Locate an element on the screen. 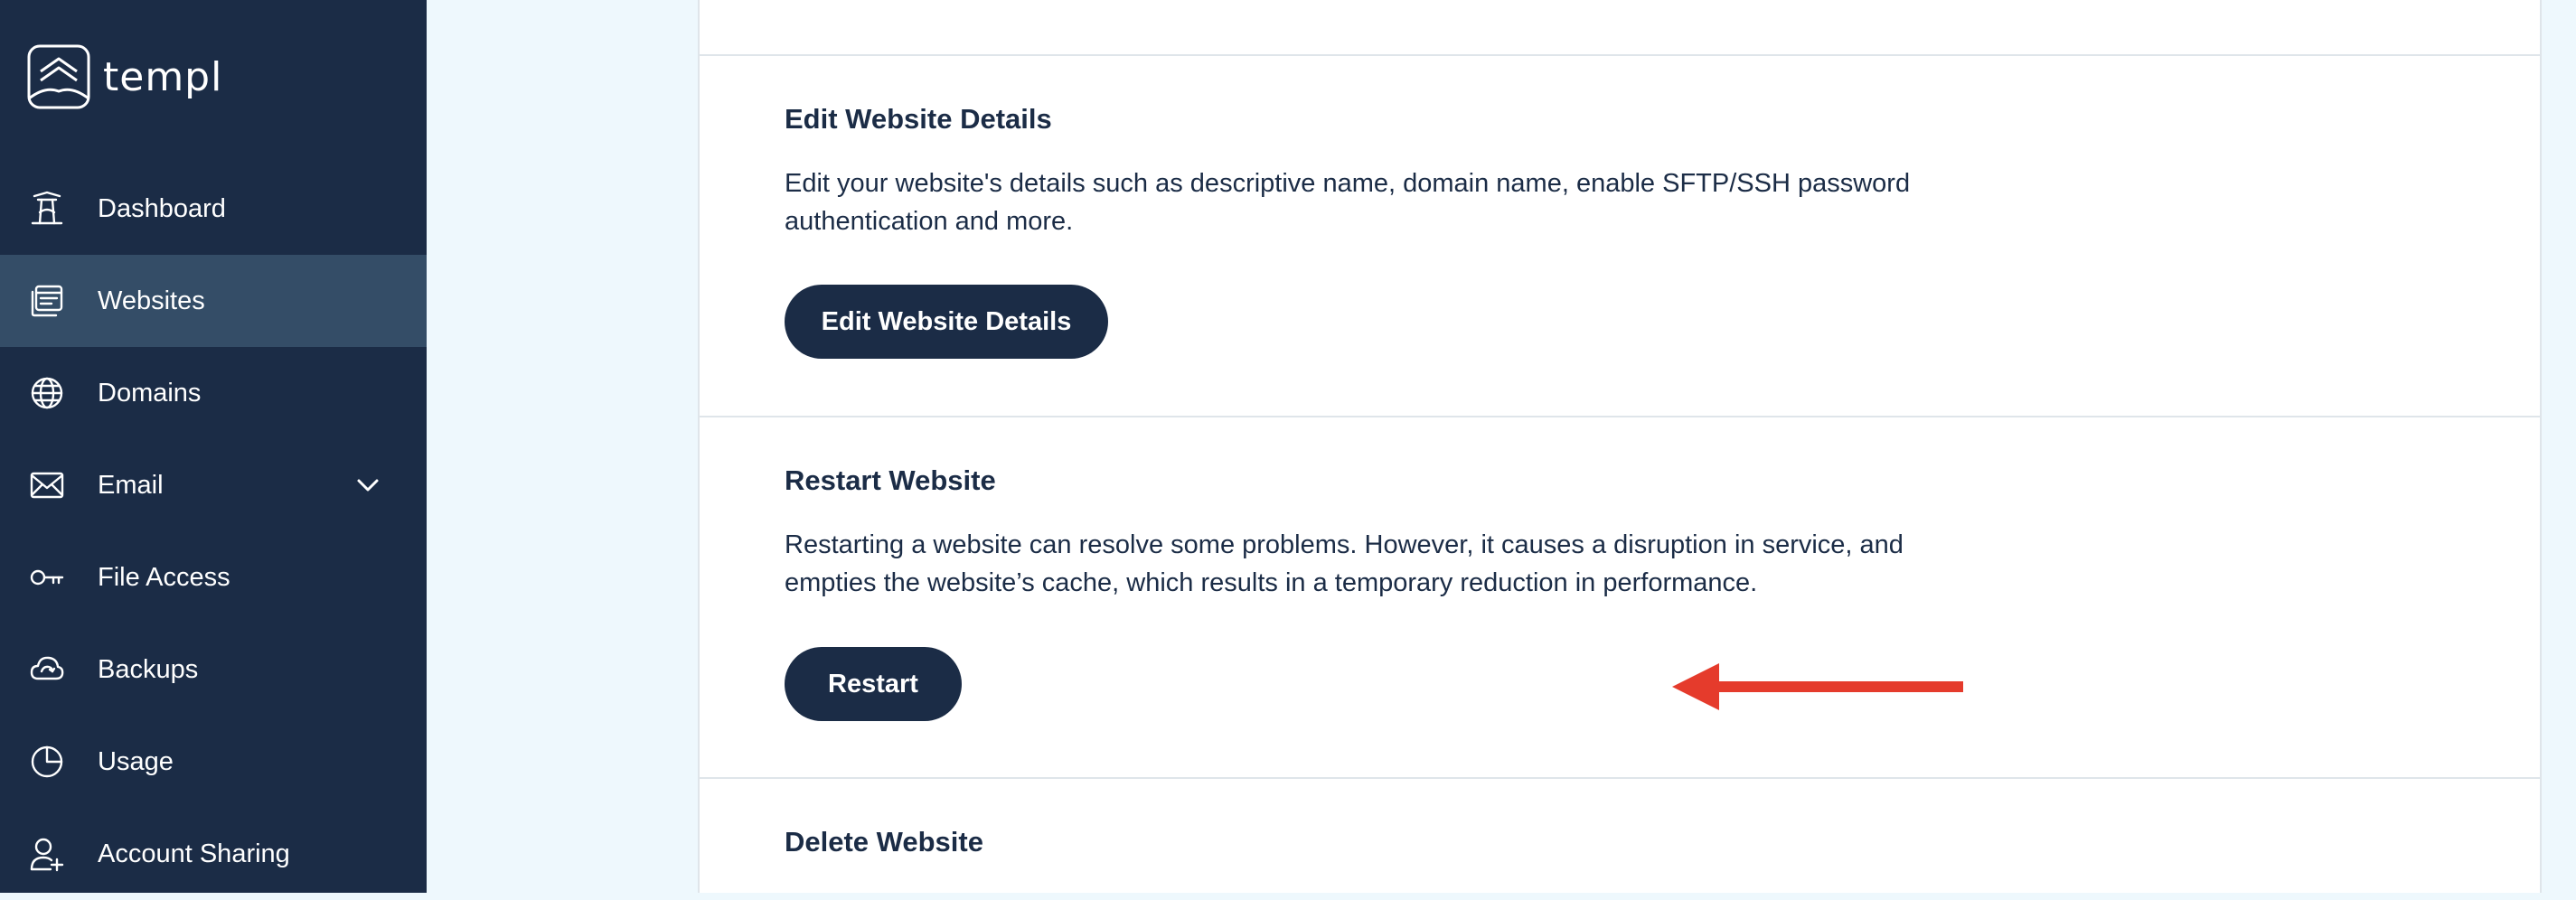  sidebar-item-label: Usage is located at coordinates (136, 761).